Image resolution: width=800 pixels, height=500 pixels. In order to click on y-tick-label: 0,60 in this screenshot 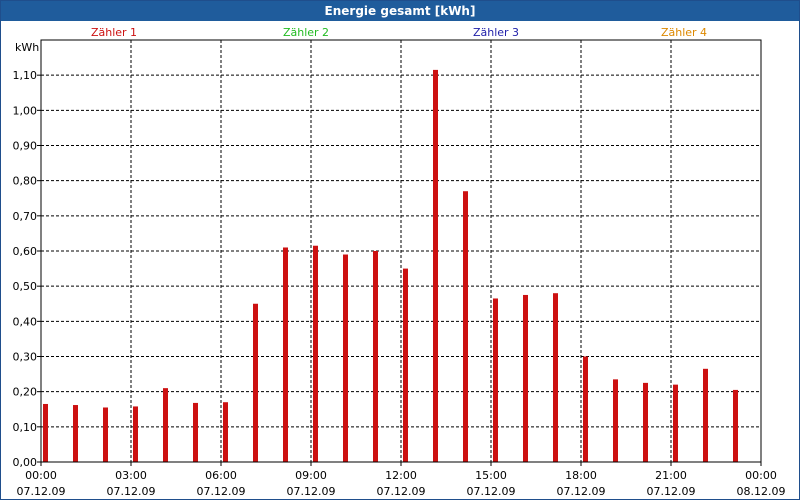, I will do `click(25, 251)`.